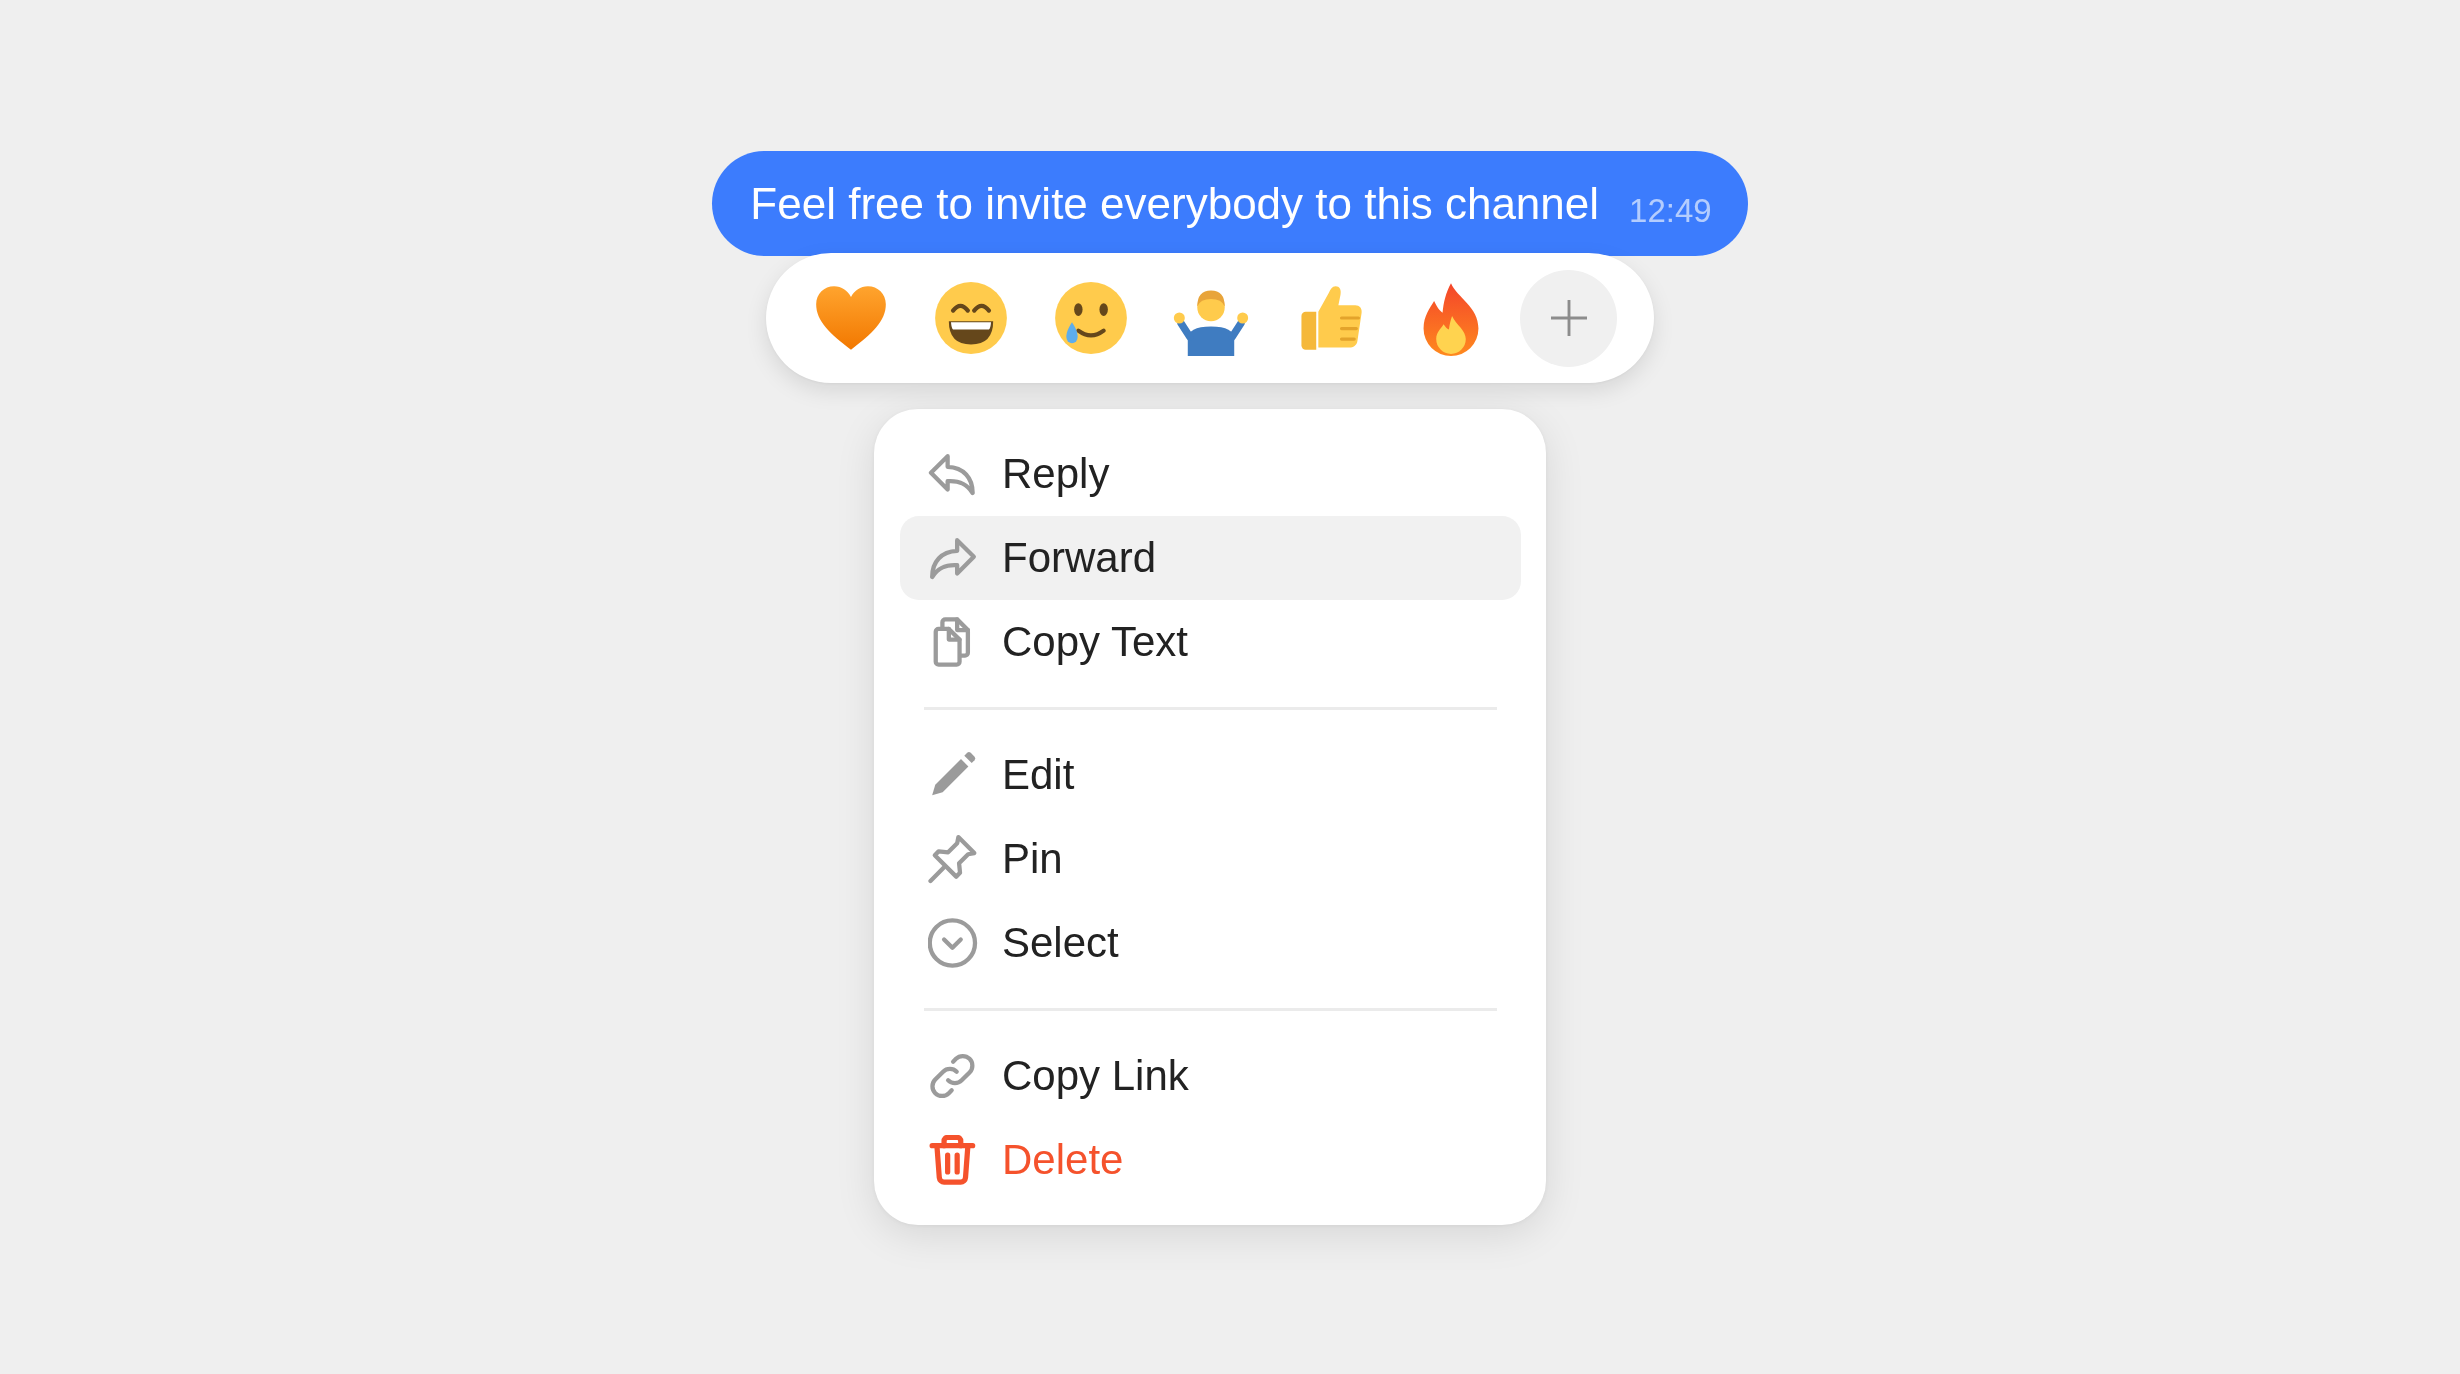 This screenshot has height=1374, width=2460. Describe the element at coordinates (1210, 859) in the screenshot. I see `menu-item: Pin` at that location.